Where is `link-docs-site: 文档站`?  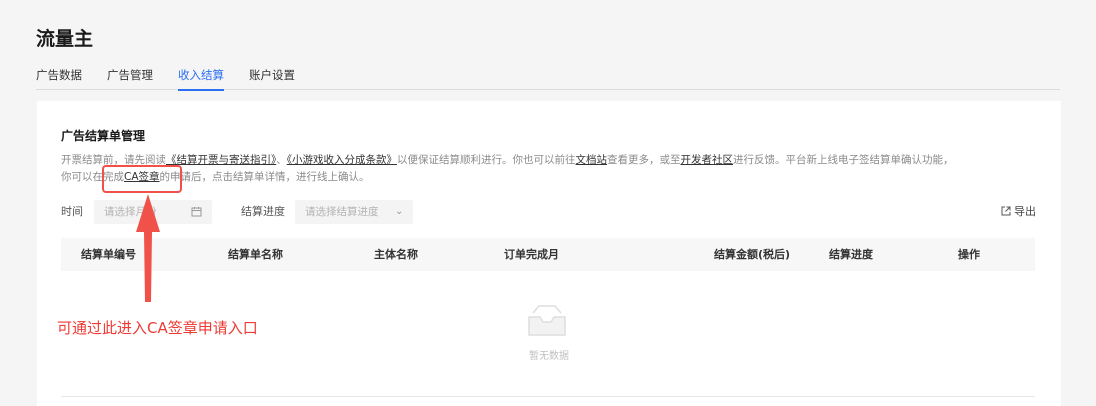 link-docs-site: 文档站 is located at coordinates (592, 160).